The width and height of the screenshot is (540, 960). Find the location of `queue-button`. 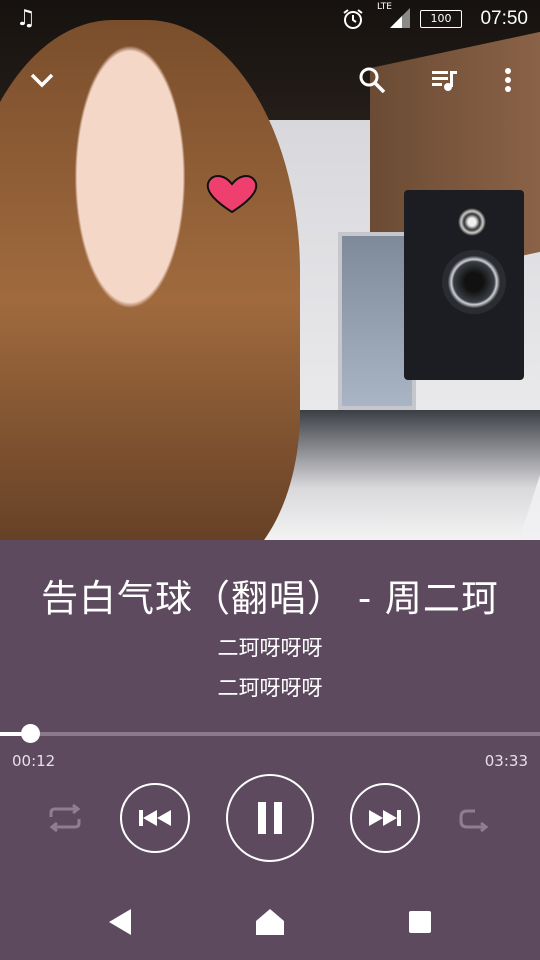

queue-button is located at coordinates (444, 80).